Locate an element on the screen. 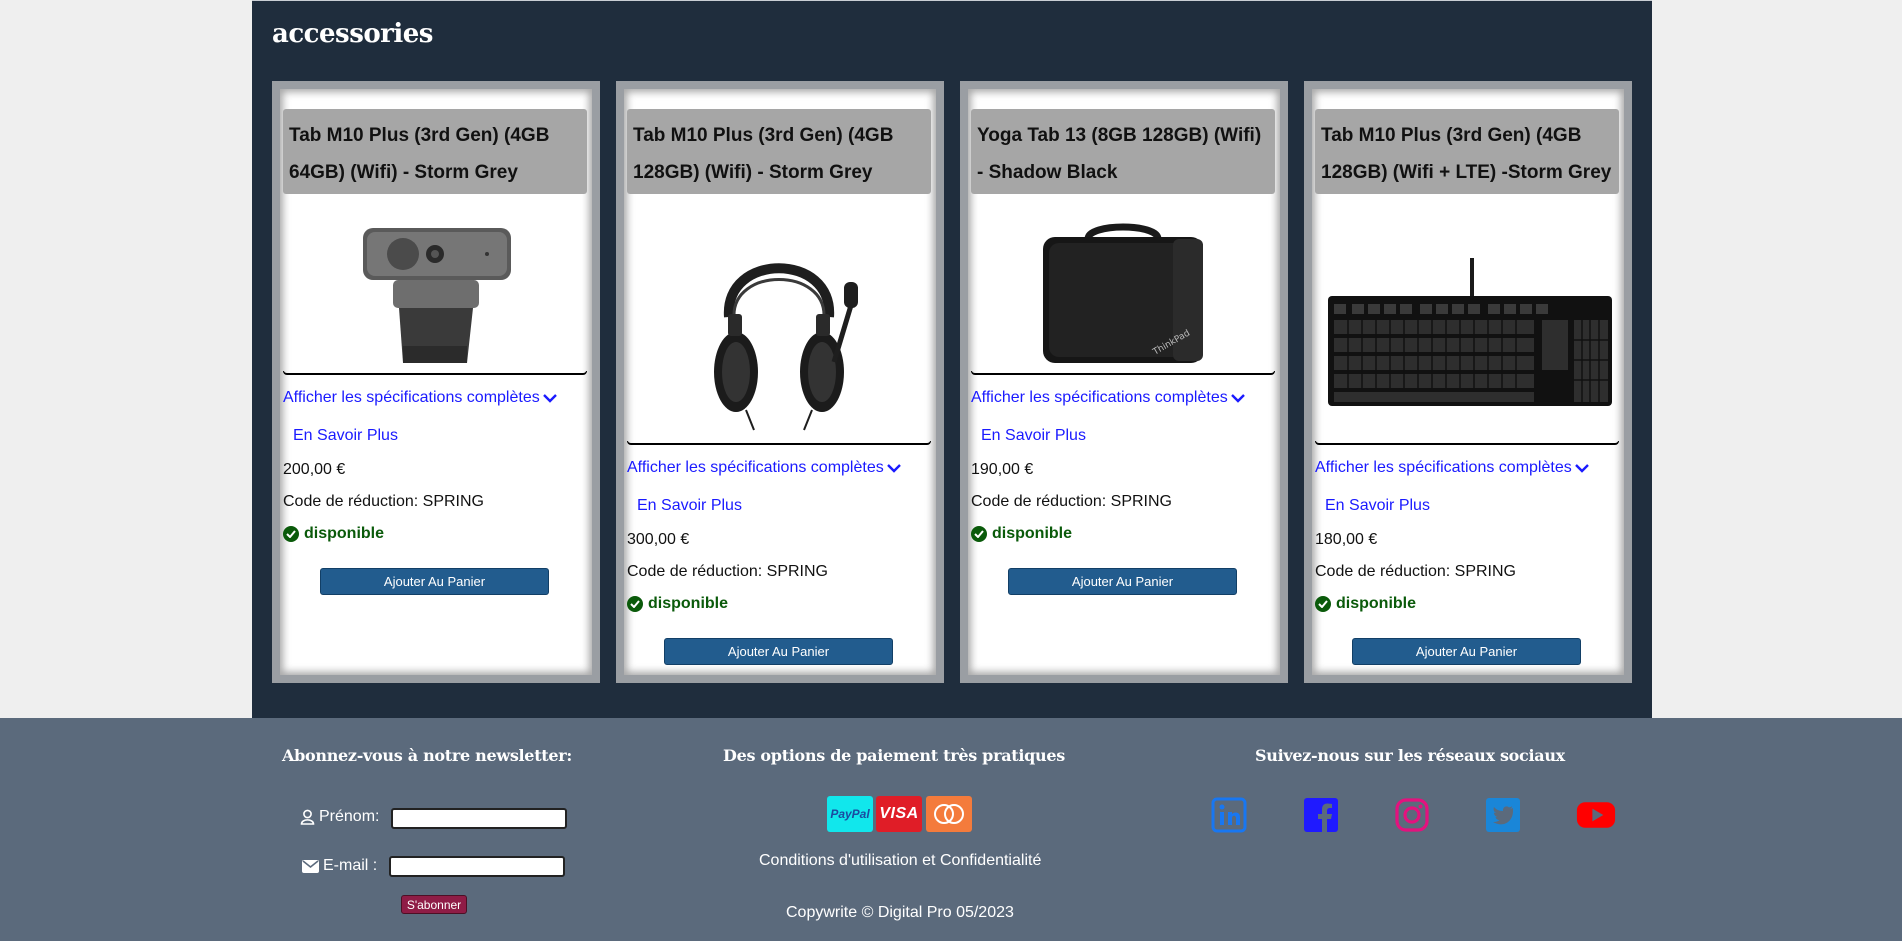 Image resolution: width=1902 pixels, height=941 pixels. linkedin-icon is located at coordinates (1229, 815).